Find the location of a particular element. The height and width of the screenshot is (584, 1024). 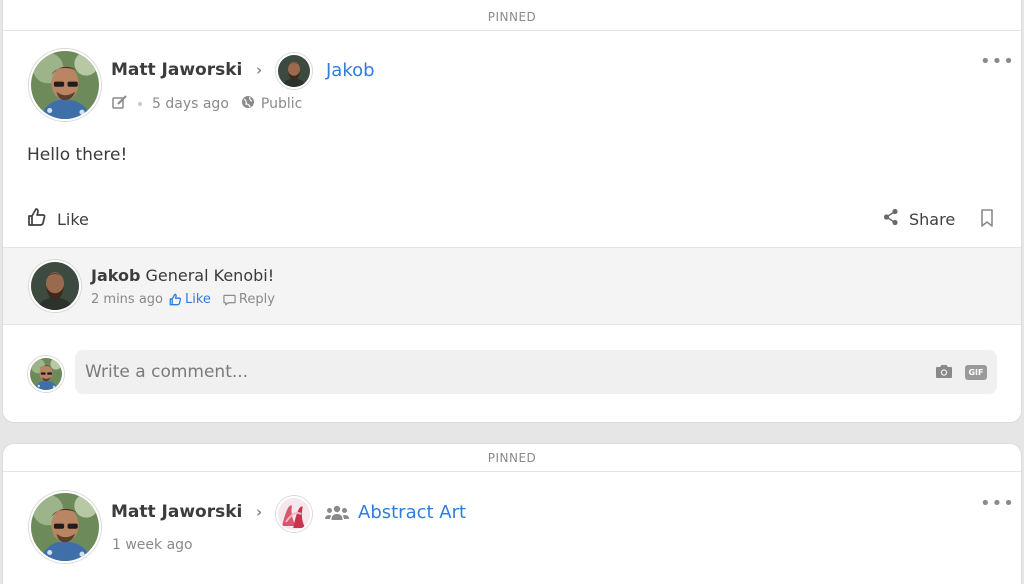

speech-bubble-icon is located at coordinates (229, 300).